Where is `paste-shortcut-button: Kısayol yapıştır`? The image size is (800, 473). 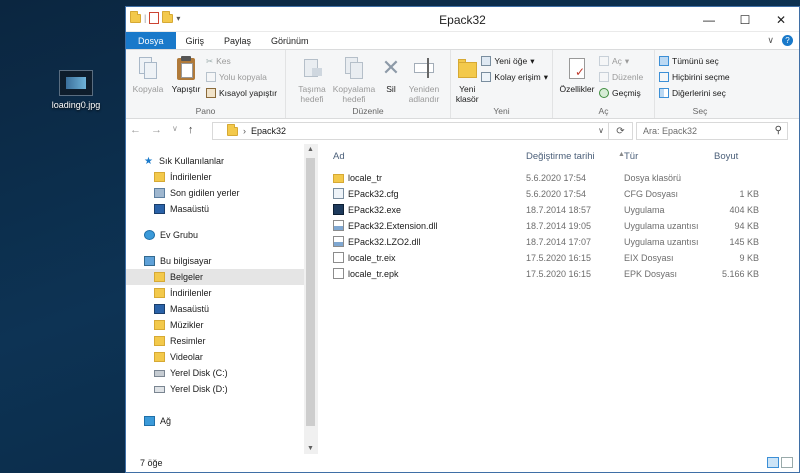 paste-shortcut-button: Kısayol yapıştır is located at coordinates (241, 93).